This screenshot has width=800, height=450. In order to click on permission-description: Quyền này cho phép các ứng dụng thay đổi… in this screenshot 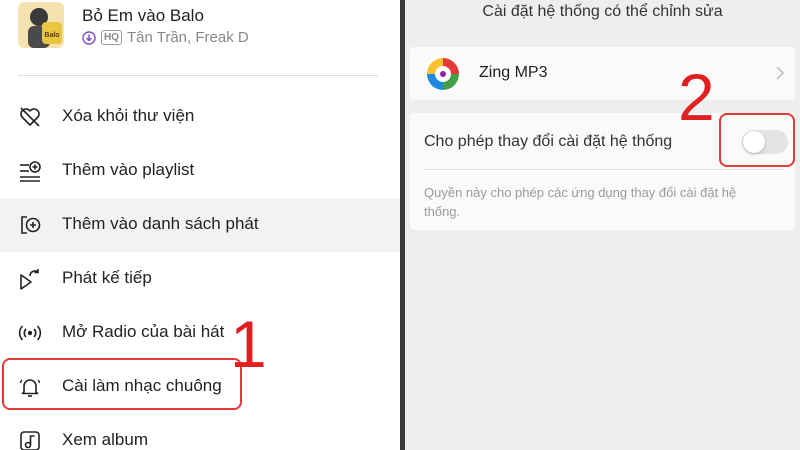, I will do `click(580, 202)`.